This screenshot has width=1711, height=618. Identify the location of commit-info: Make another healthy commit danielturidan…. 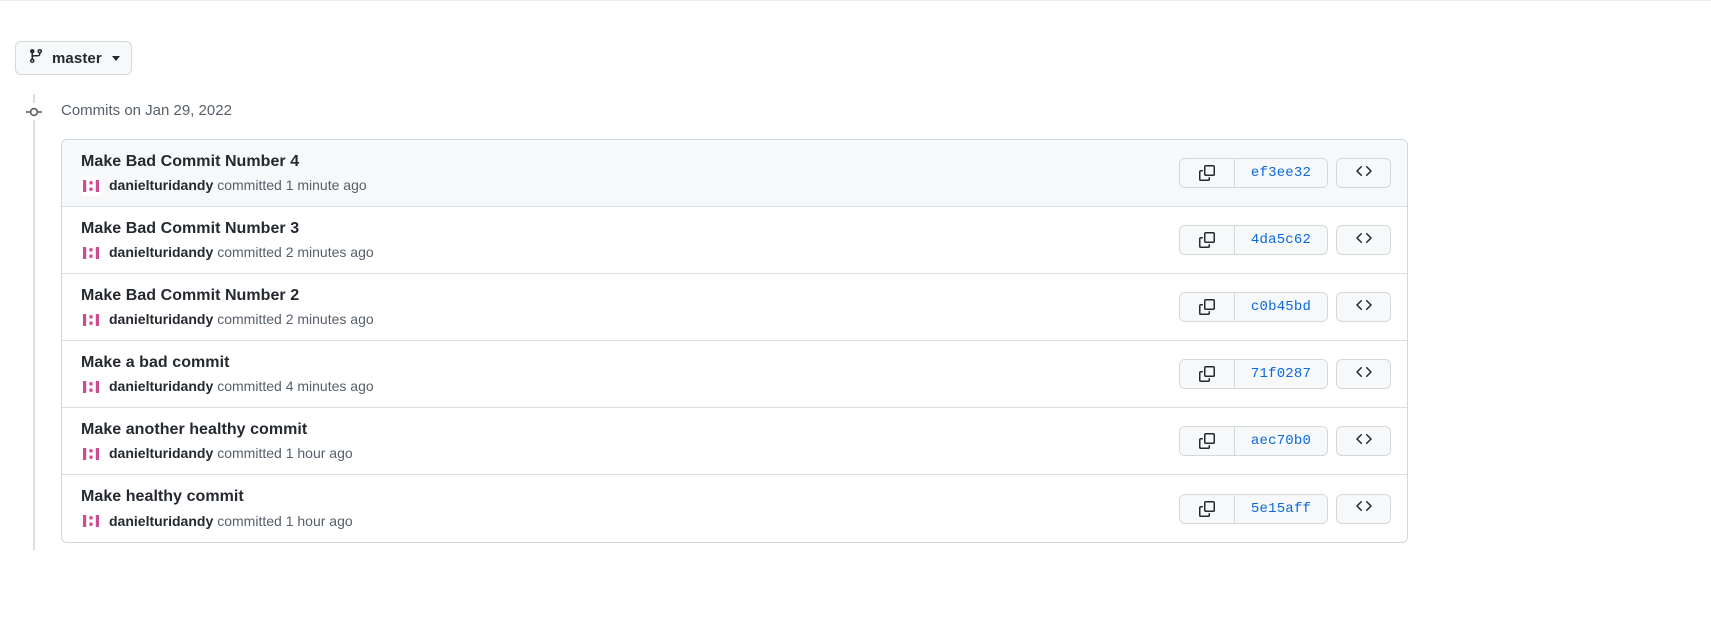
(622, 441).